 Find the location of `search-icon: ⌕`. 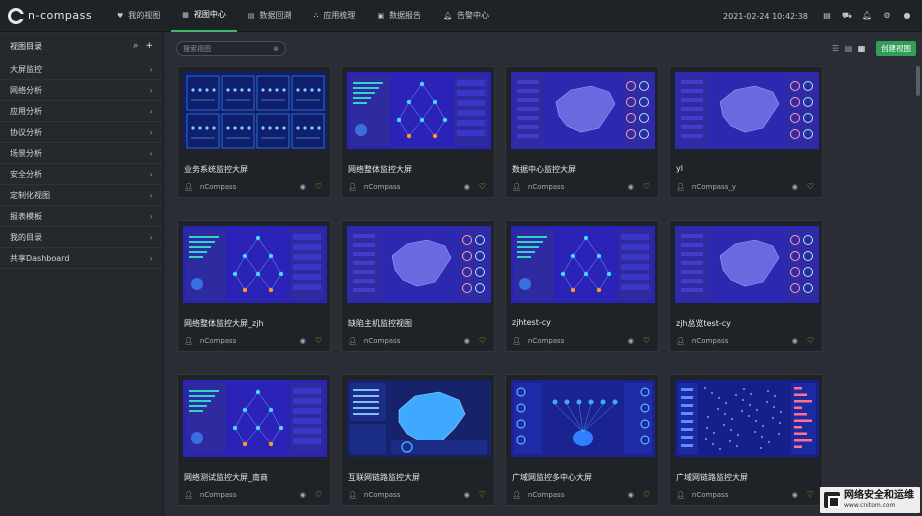

search-icon: ⌕ is located at coordinates (135, 46).